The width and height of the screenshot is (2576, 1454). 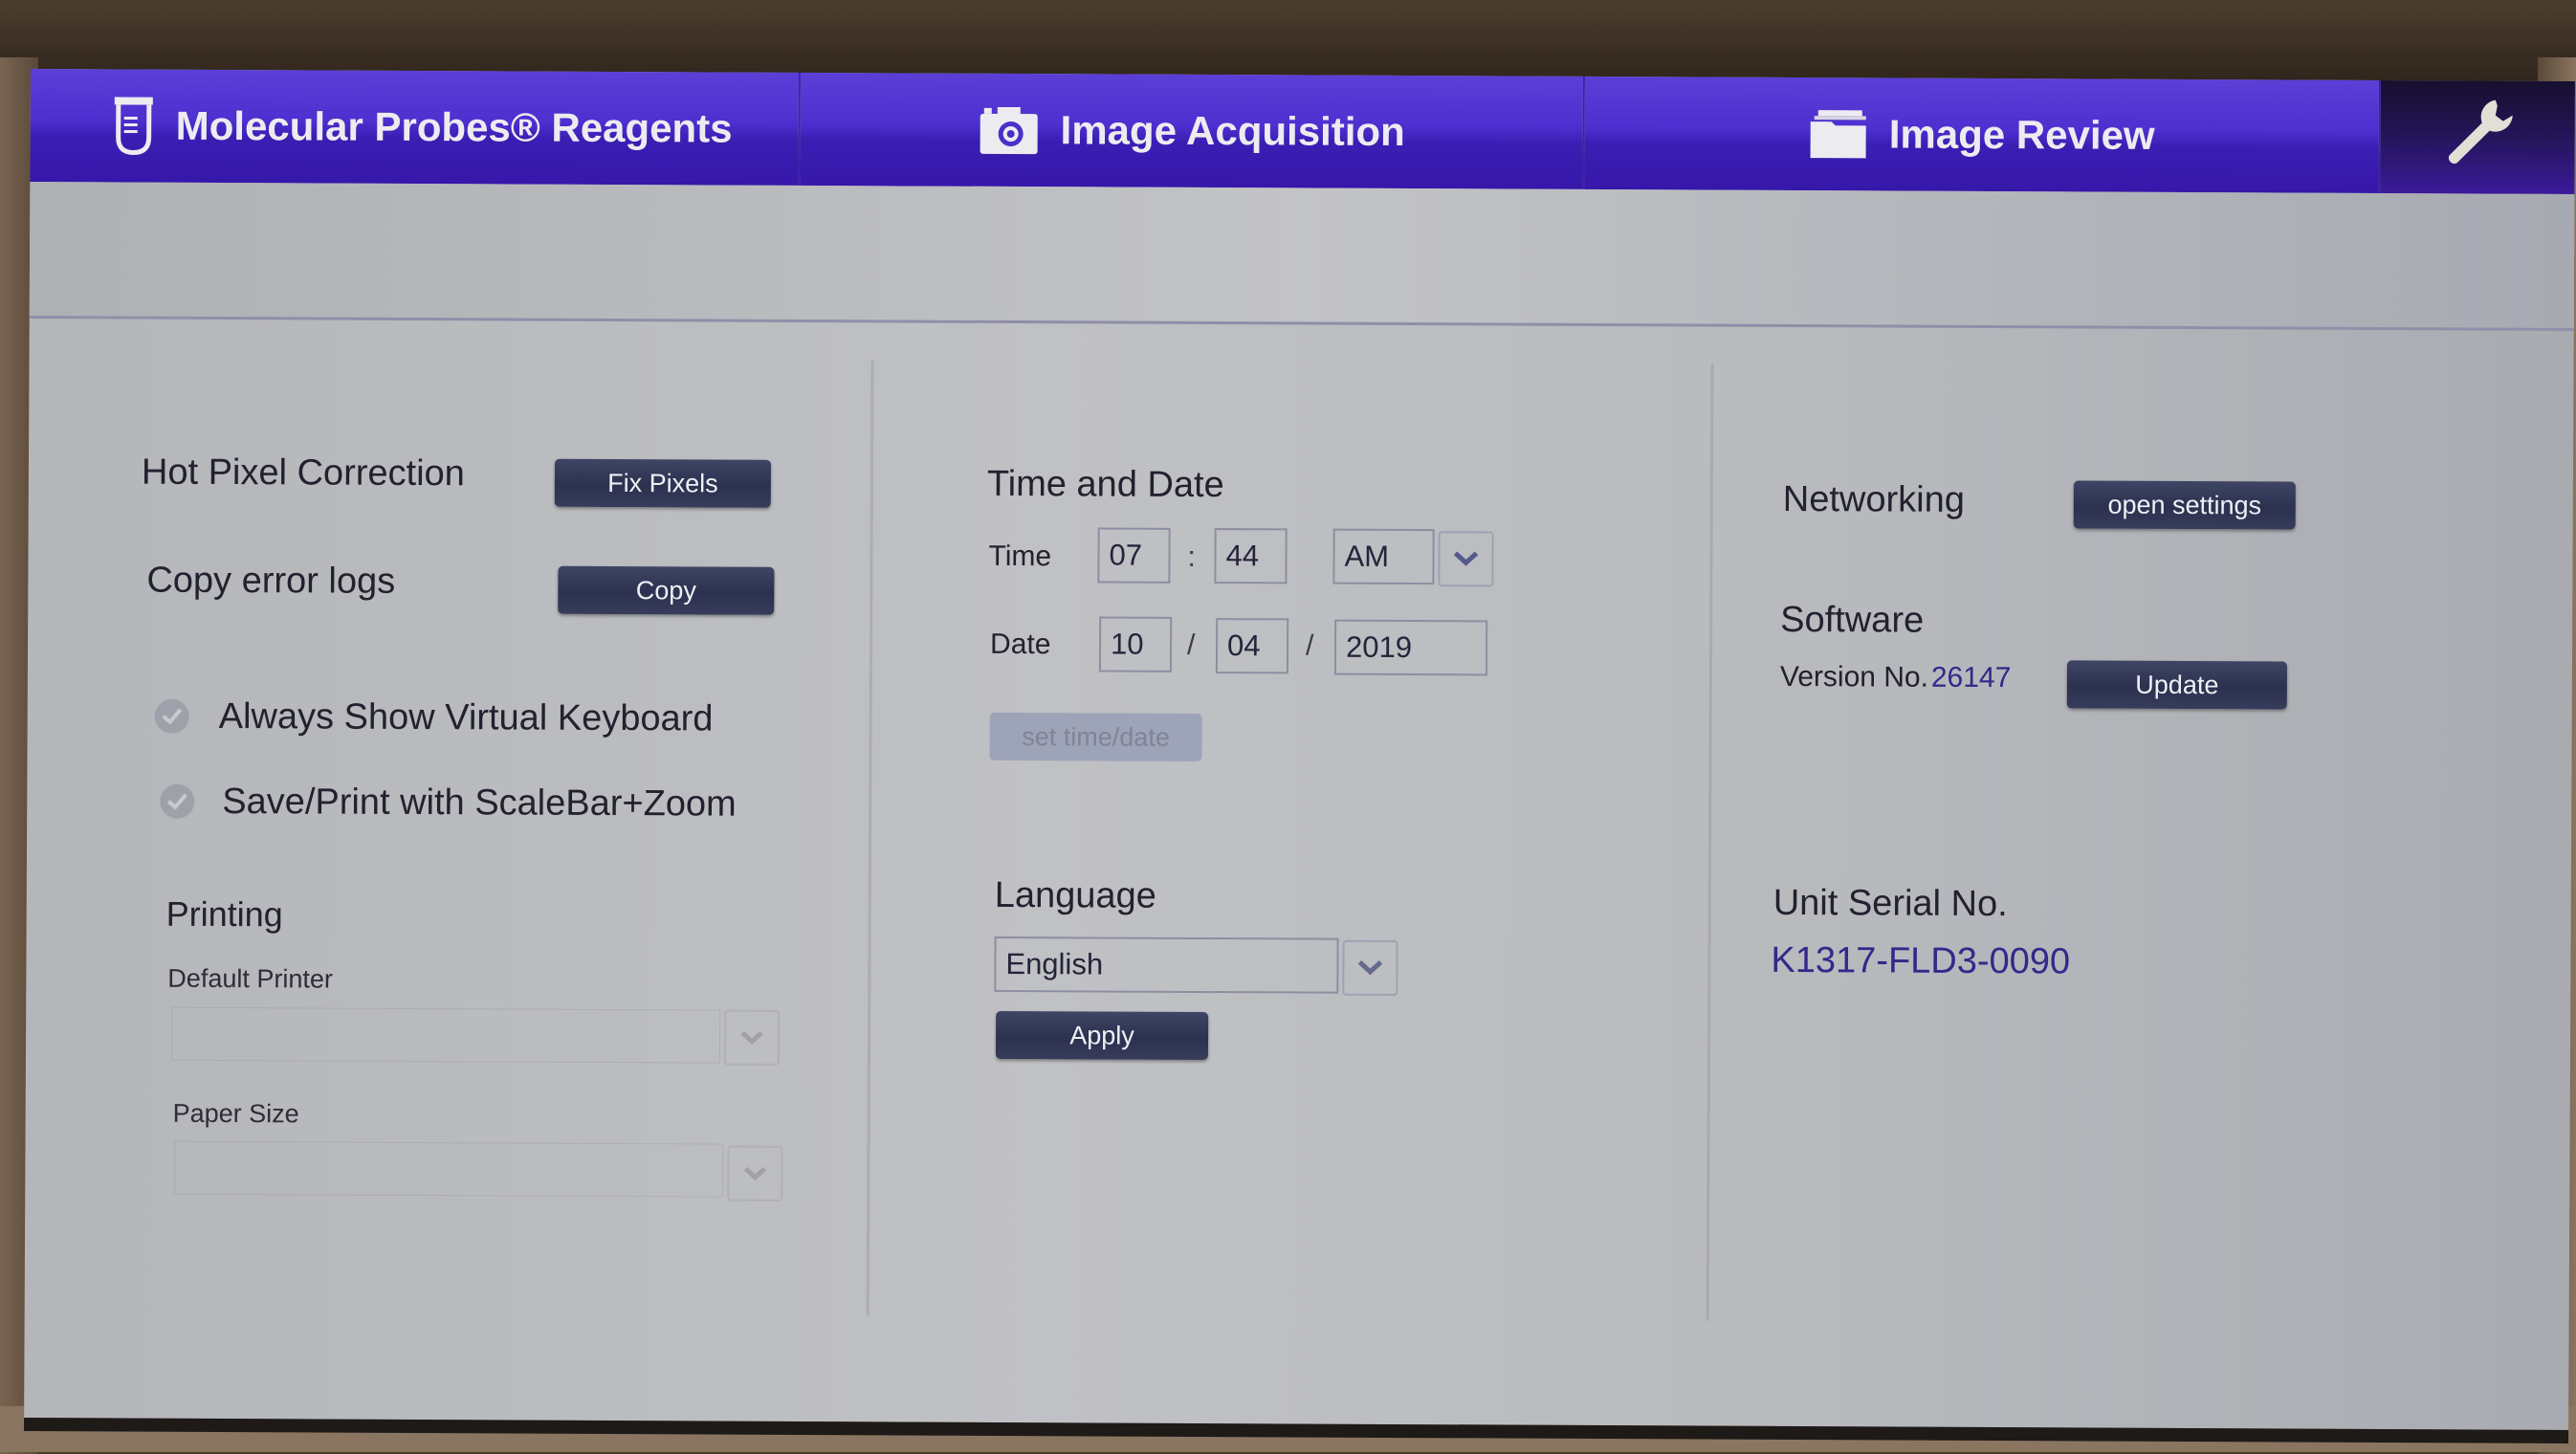 I want to click on ampm-select: AM, so click(x=1383, y=557).